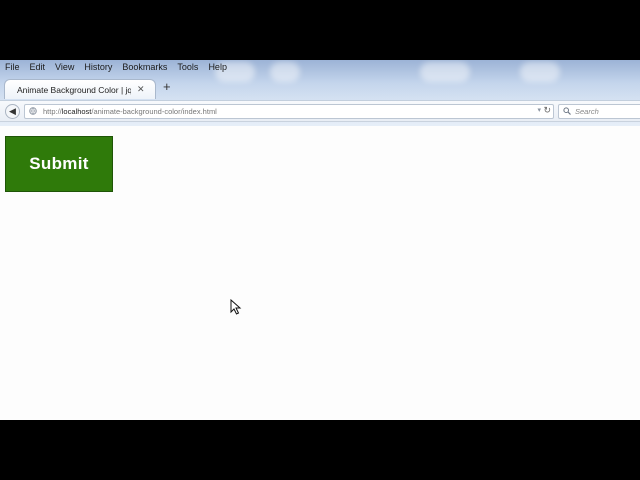 This screenshot has width=640, height=480. What do you see at coordinates (567, 111) in the screenshot?
I see `search-icon` at bounding box center [567, 111].